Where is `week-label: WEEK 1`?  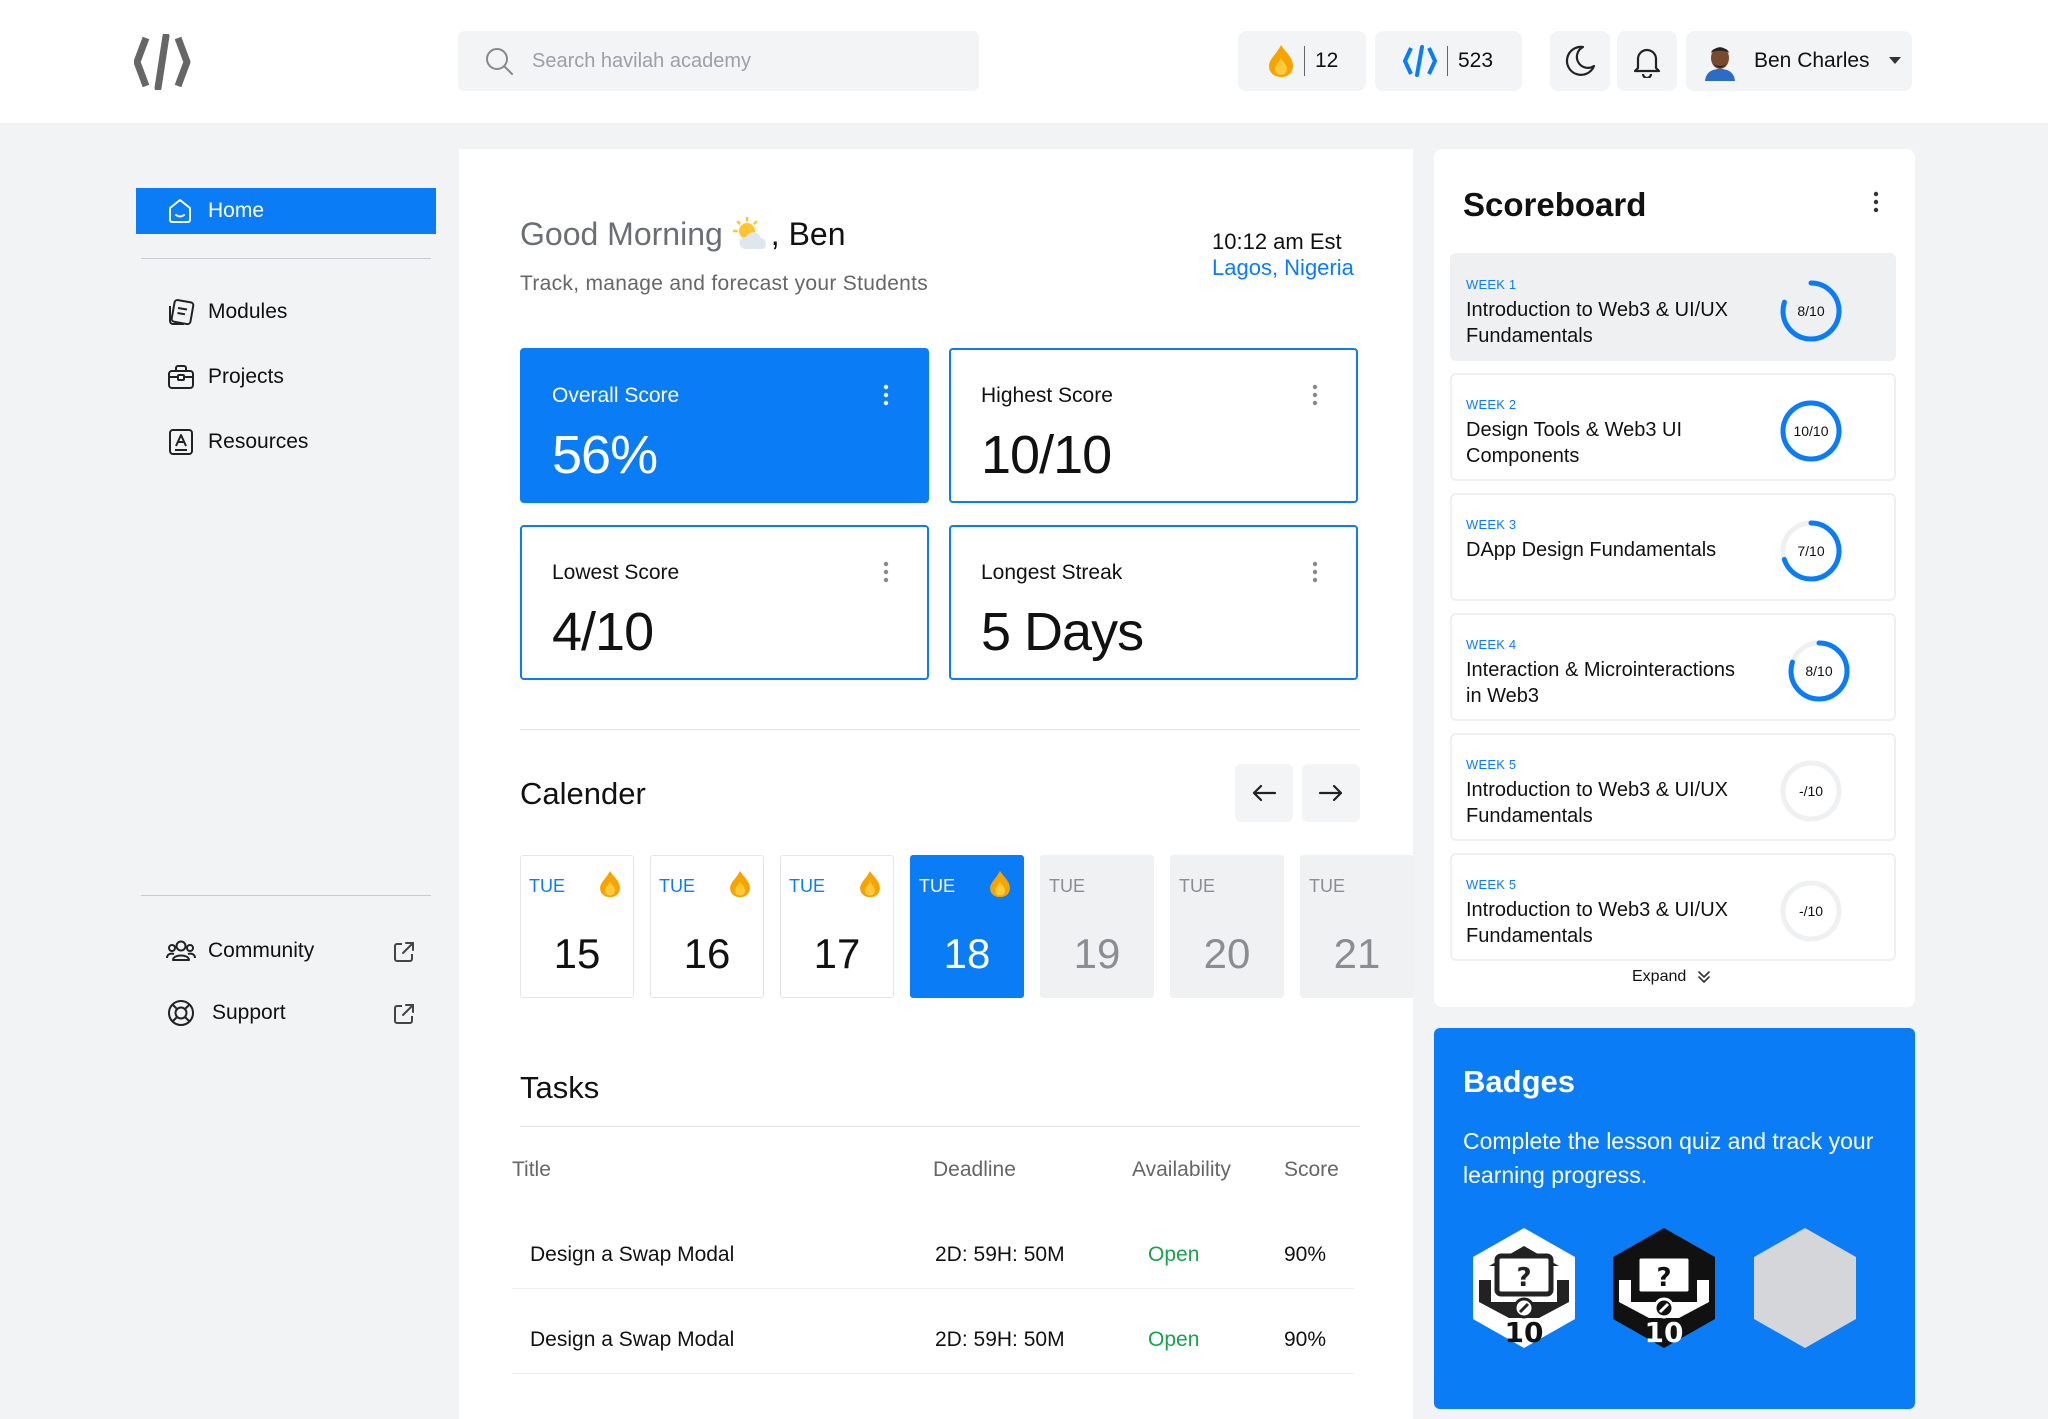 week-label: WEEK 1 is located at coordinates (1491, 284).